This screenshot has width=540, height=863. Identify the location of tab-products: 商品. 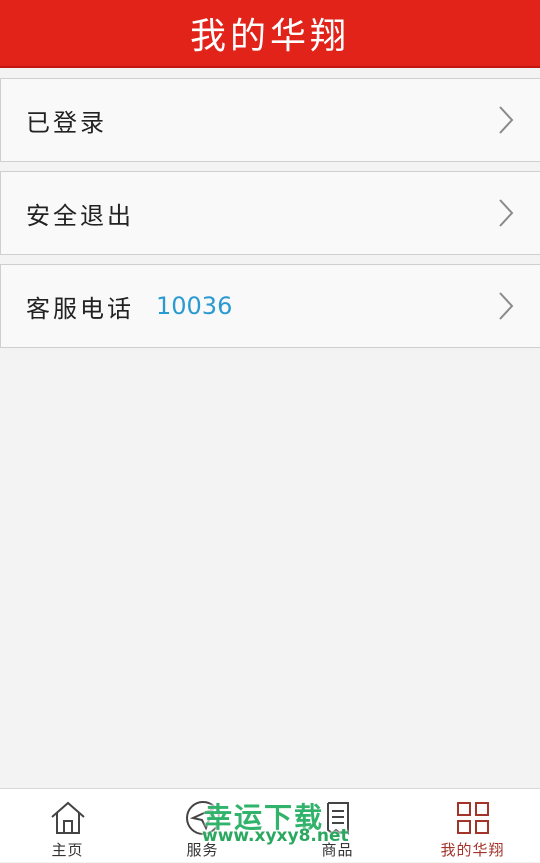
(337, 826).